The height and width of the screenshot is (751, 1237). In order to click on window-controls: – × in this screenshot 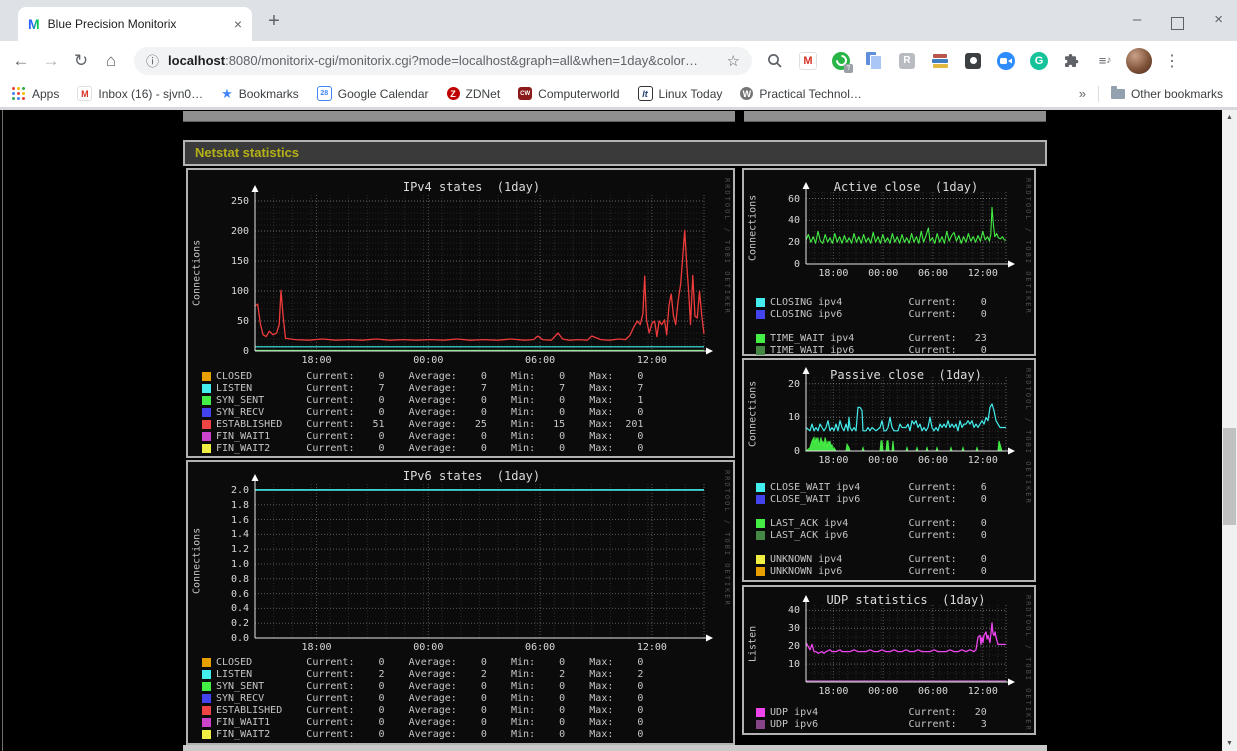, I will do `click(1178, 20)`.